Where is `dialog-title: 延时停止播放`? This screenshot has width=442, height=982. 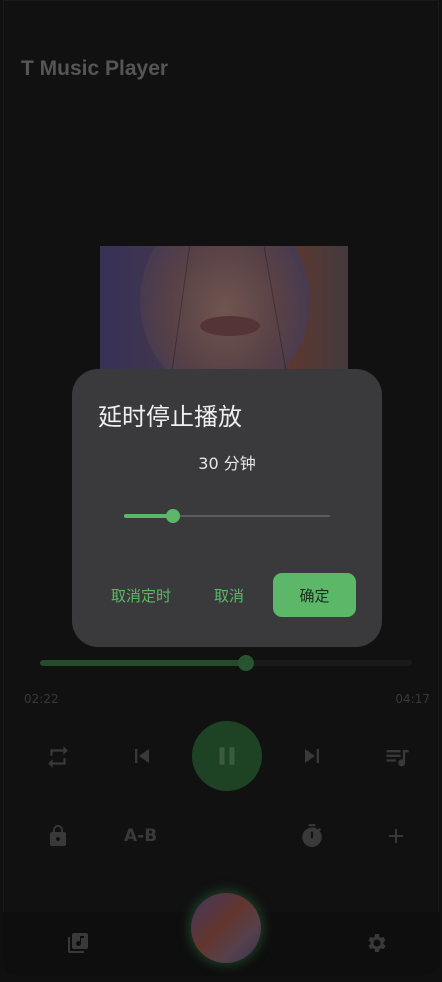 dialog-title: 延时停止播放 is located at coordinates (170, 417).